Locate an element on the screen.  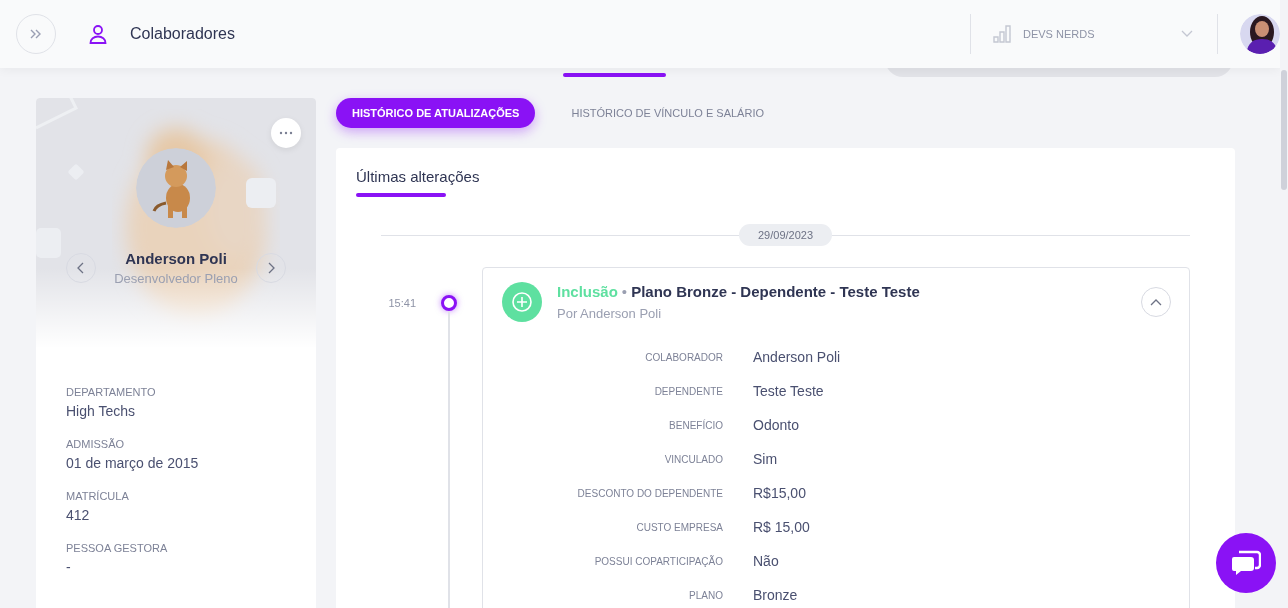
user-icon is located at coordinates (98, 34).